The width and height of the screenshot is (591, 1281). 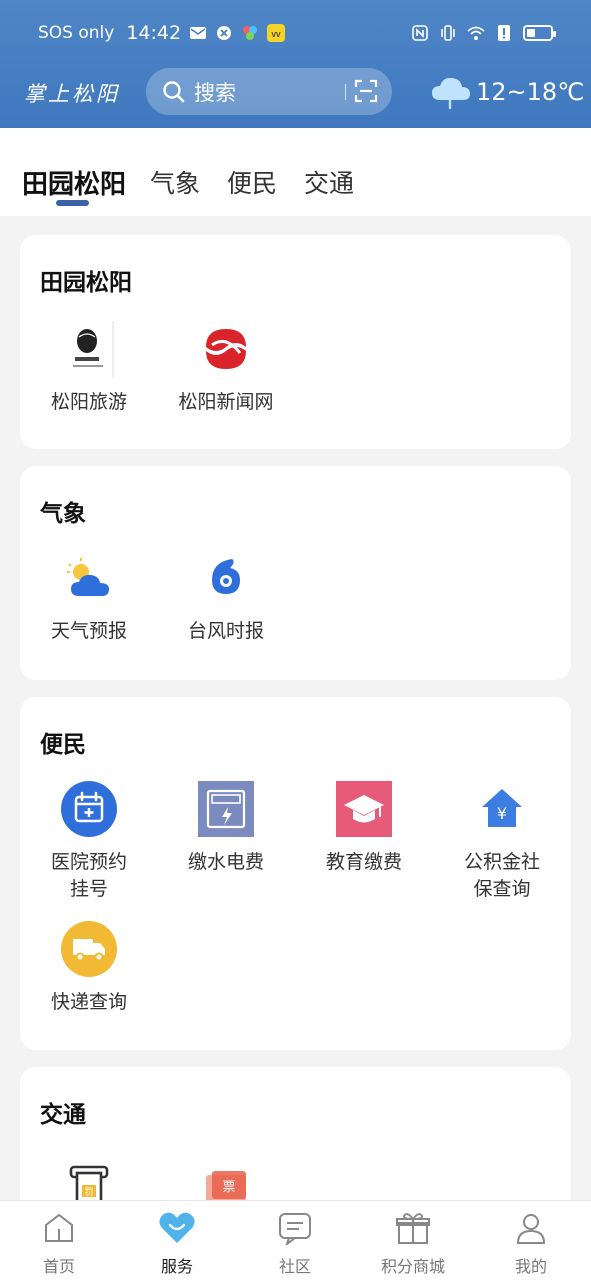 I want to click on service-label-line: 医院预约, so click(x=88, y=862).